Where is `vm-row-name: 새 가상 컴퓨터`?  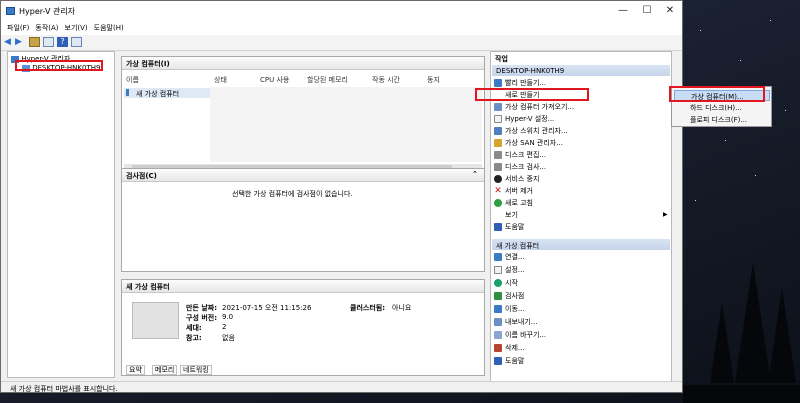 vm-row-name: 새 가상 컴퓨터 is located at coordinates (158, 94).